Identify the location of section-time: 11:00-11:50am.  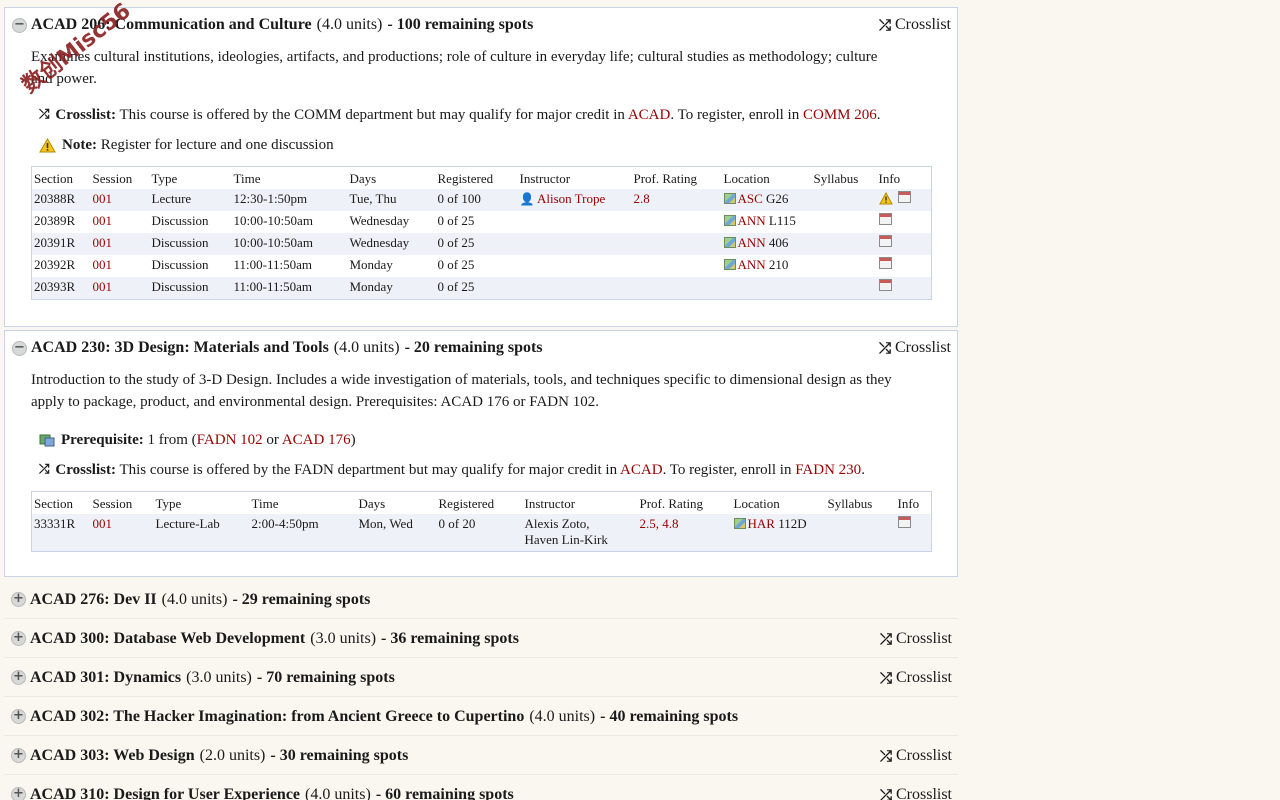
(289, 288).